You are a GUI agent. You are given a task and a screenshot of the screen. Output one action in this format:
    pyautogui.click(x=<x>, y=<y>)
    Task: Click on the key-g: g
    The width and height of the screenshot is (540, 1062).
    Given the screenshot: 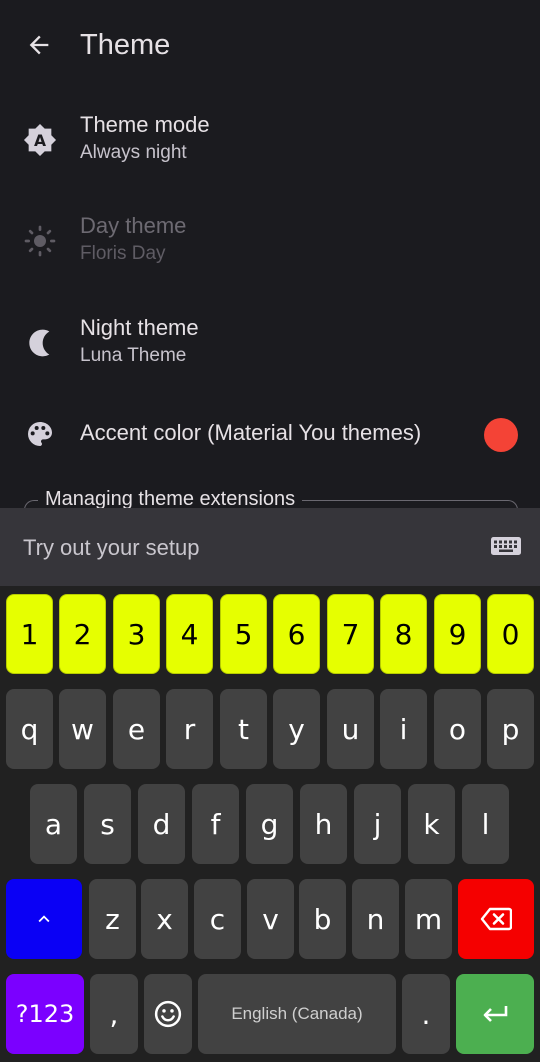 What is the action you would take?
    pyautogui.click(x=269, y=824)
    